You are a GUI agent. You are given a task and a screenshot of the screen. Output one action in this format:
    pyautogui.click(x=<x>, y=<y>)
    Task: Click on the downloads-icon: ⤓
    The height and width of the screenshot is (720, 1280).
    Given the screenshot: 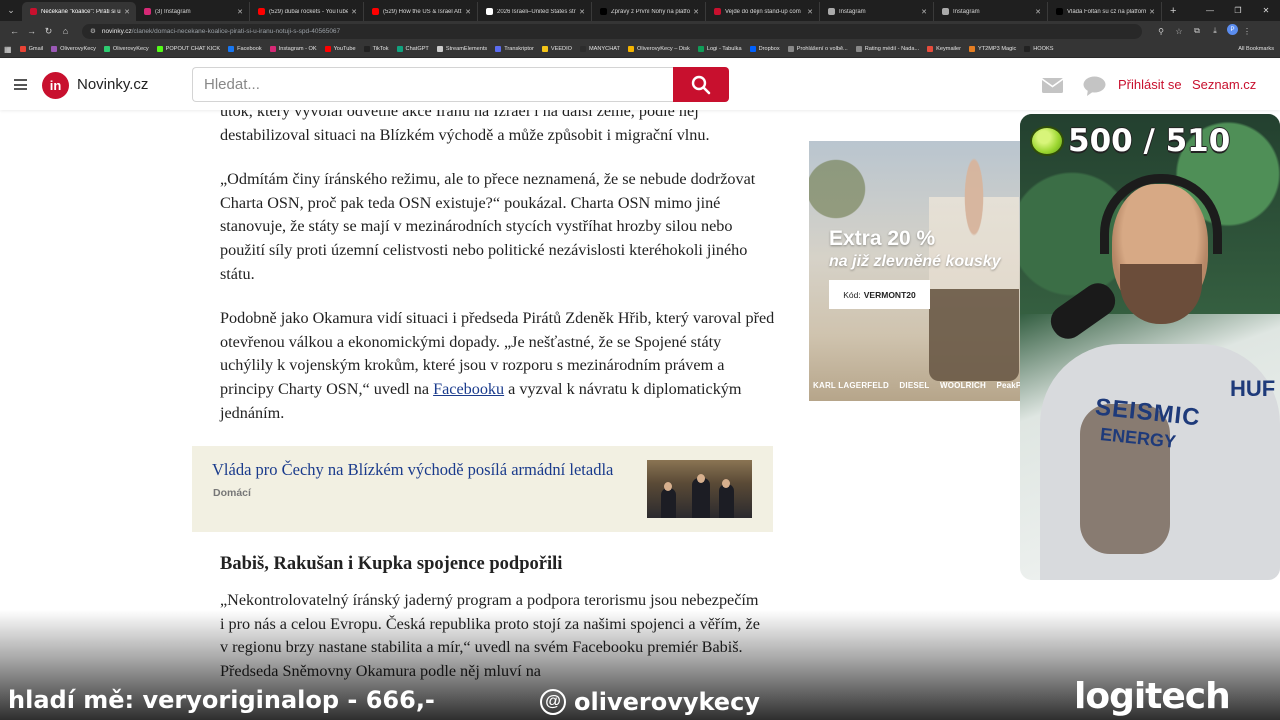 What is the action you would take?
    pyautogui.click(x=1215, y=31)
    